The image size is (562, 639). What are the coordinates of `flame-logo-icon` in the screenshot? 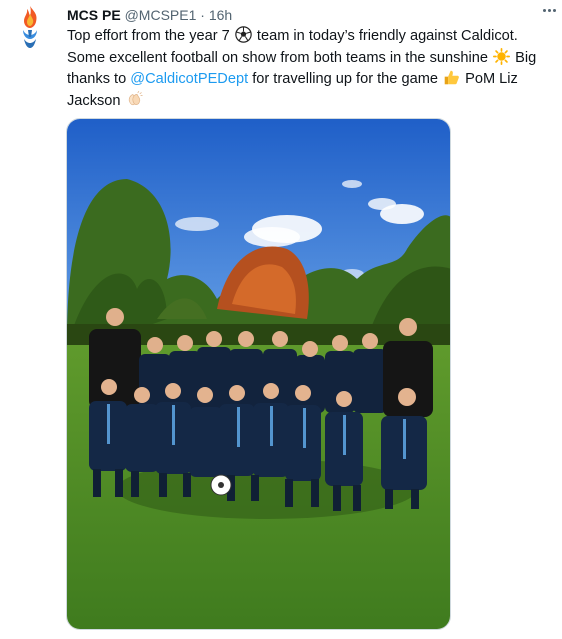 It's located at (30, 27).